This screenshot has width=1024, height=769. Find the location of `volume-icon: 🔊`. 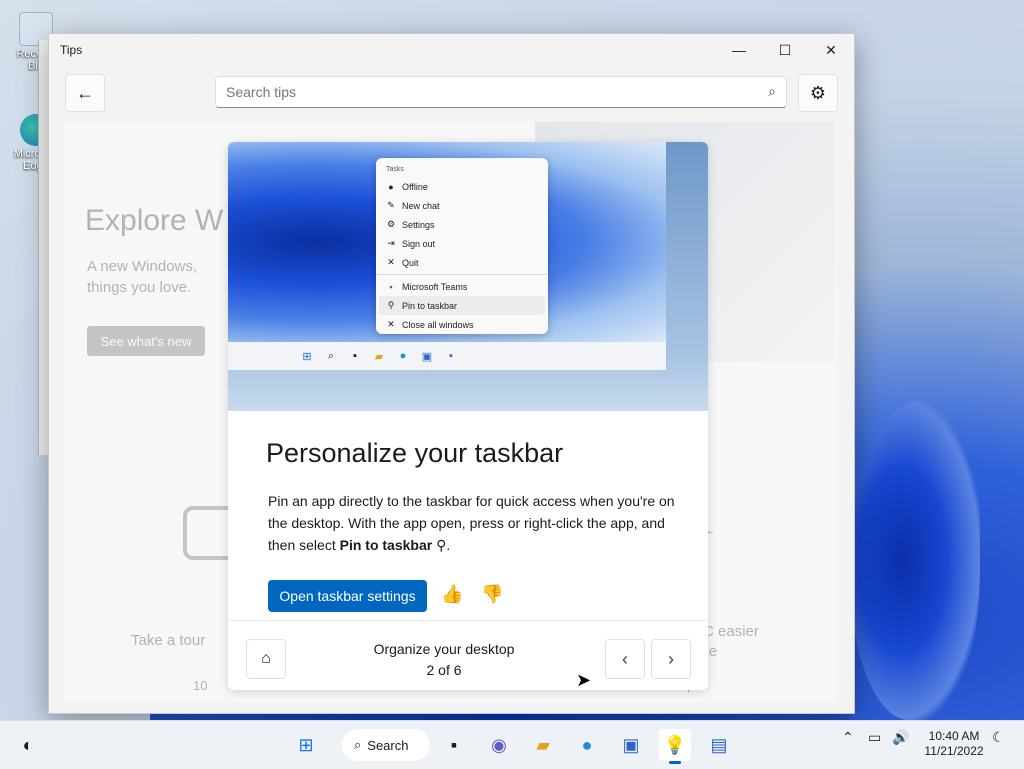

volume-icon: 🔊 is located at coordinates (900, 737).